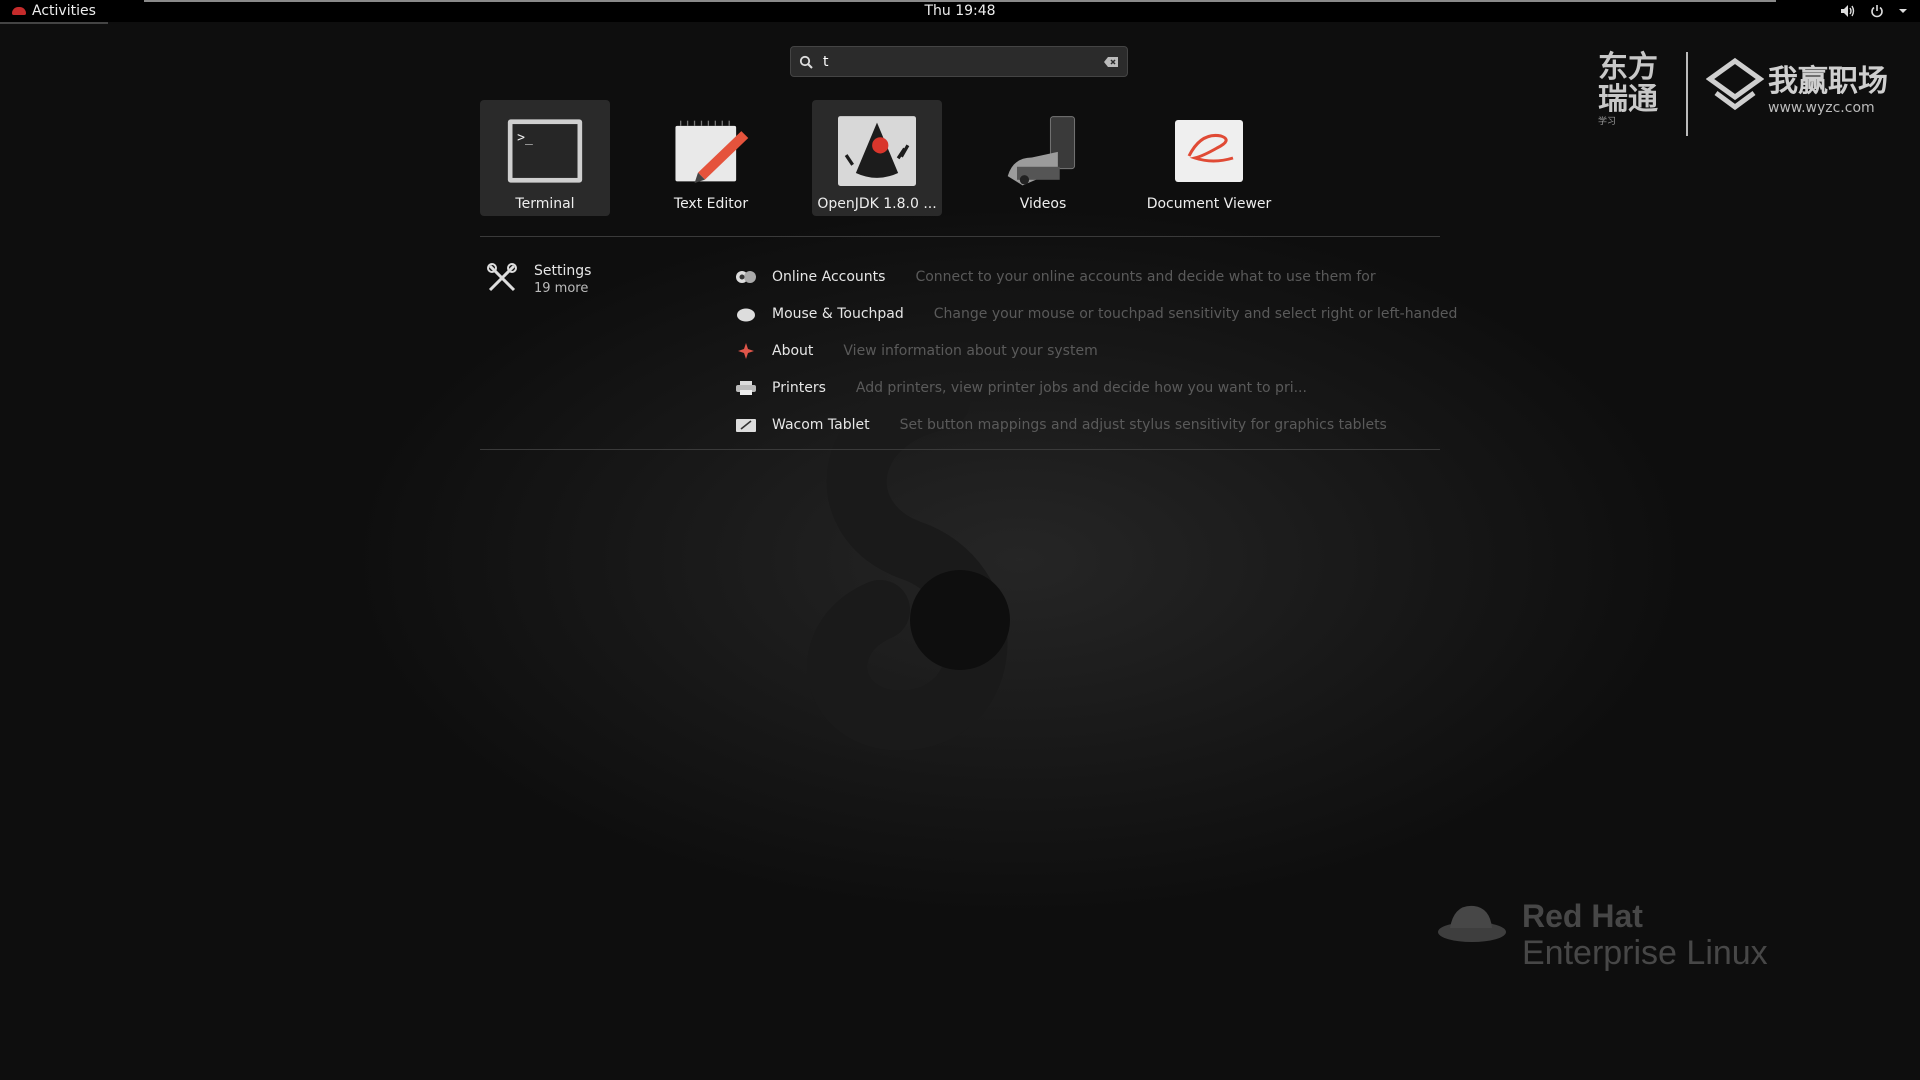 Image resolution: width=1920 pixels, height=1080 pixels. What do you see at coordinates (545, 151) in the screenshot?
I see `terminal-icon: >_` at bounding box center [545, 151].